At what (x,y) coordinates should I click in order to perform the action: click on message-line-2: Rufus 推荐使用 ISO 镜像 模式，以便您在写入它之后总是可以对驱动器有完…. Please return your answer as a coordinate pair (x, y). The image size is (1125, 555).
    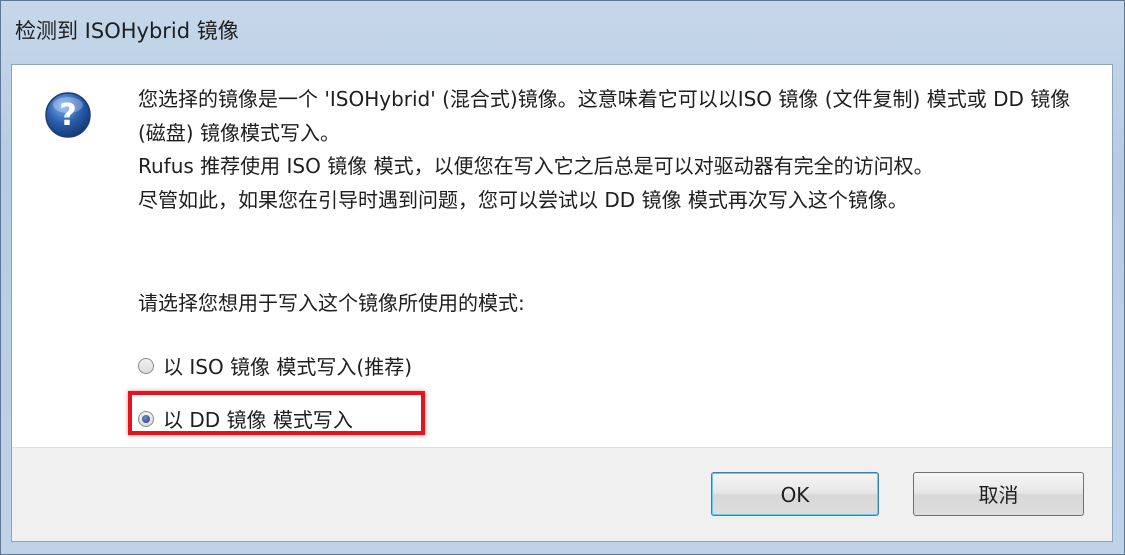
    Looking at the image, I should click on (536, 166).